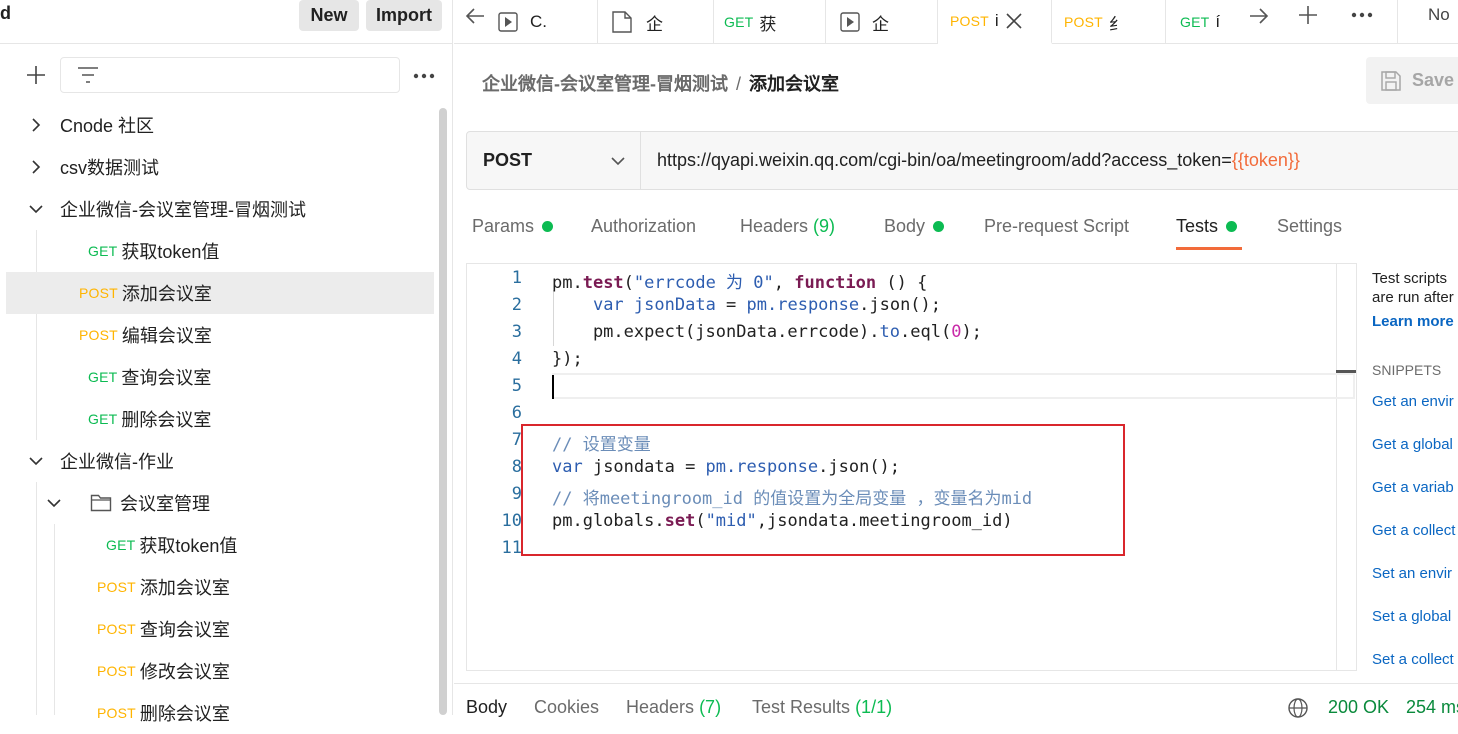 The height and width of the screenshot is (734, 1458). What do you see at coordinates (1056, 226) in the screenshot?
I see `tab-prerequest: Pre-request Script` at bounding box center [1056, 226].